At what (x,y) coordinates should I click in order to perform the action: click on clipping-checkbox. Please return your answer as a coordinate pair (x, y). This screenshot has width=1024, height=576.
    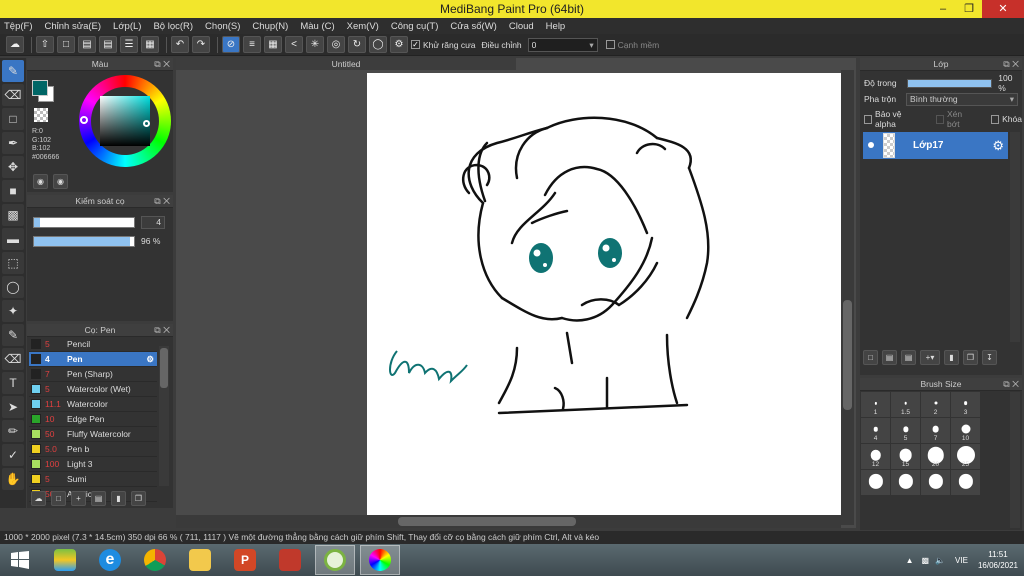
    Looking at the image, I should click on (939, 119).